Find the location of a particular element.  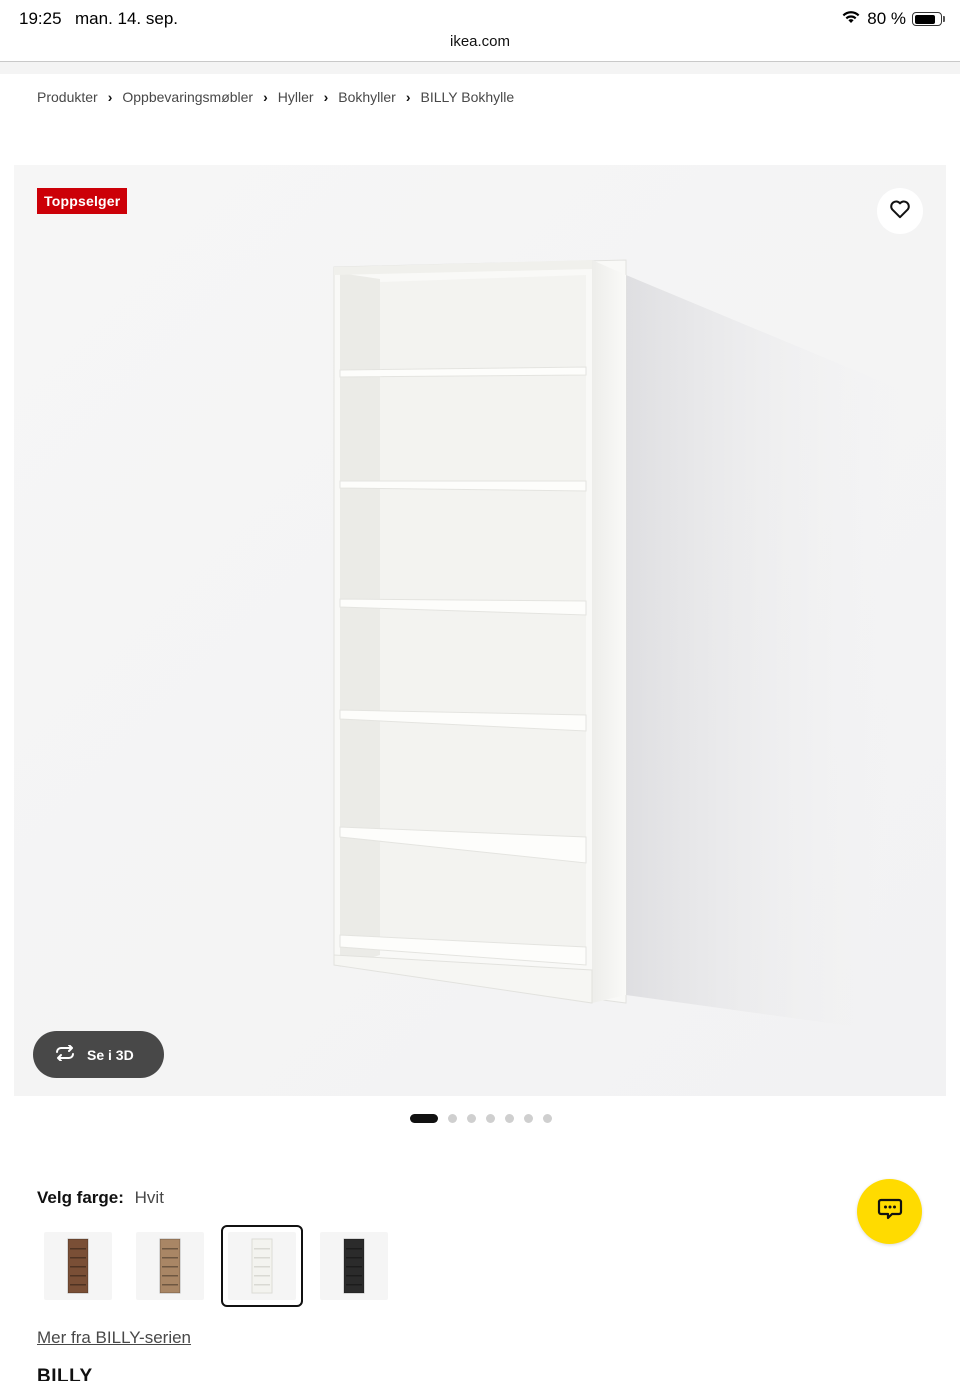

status-indicators: 80 % is located at coordinates (893, 19).